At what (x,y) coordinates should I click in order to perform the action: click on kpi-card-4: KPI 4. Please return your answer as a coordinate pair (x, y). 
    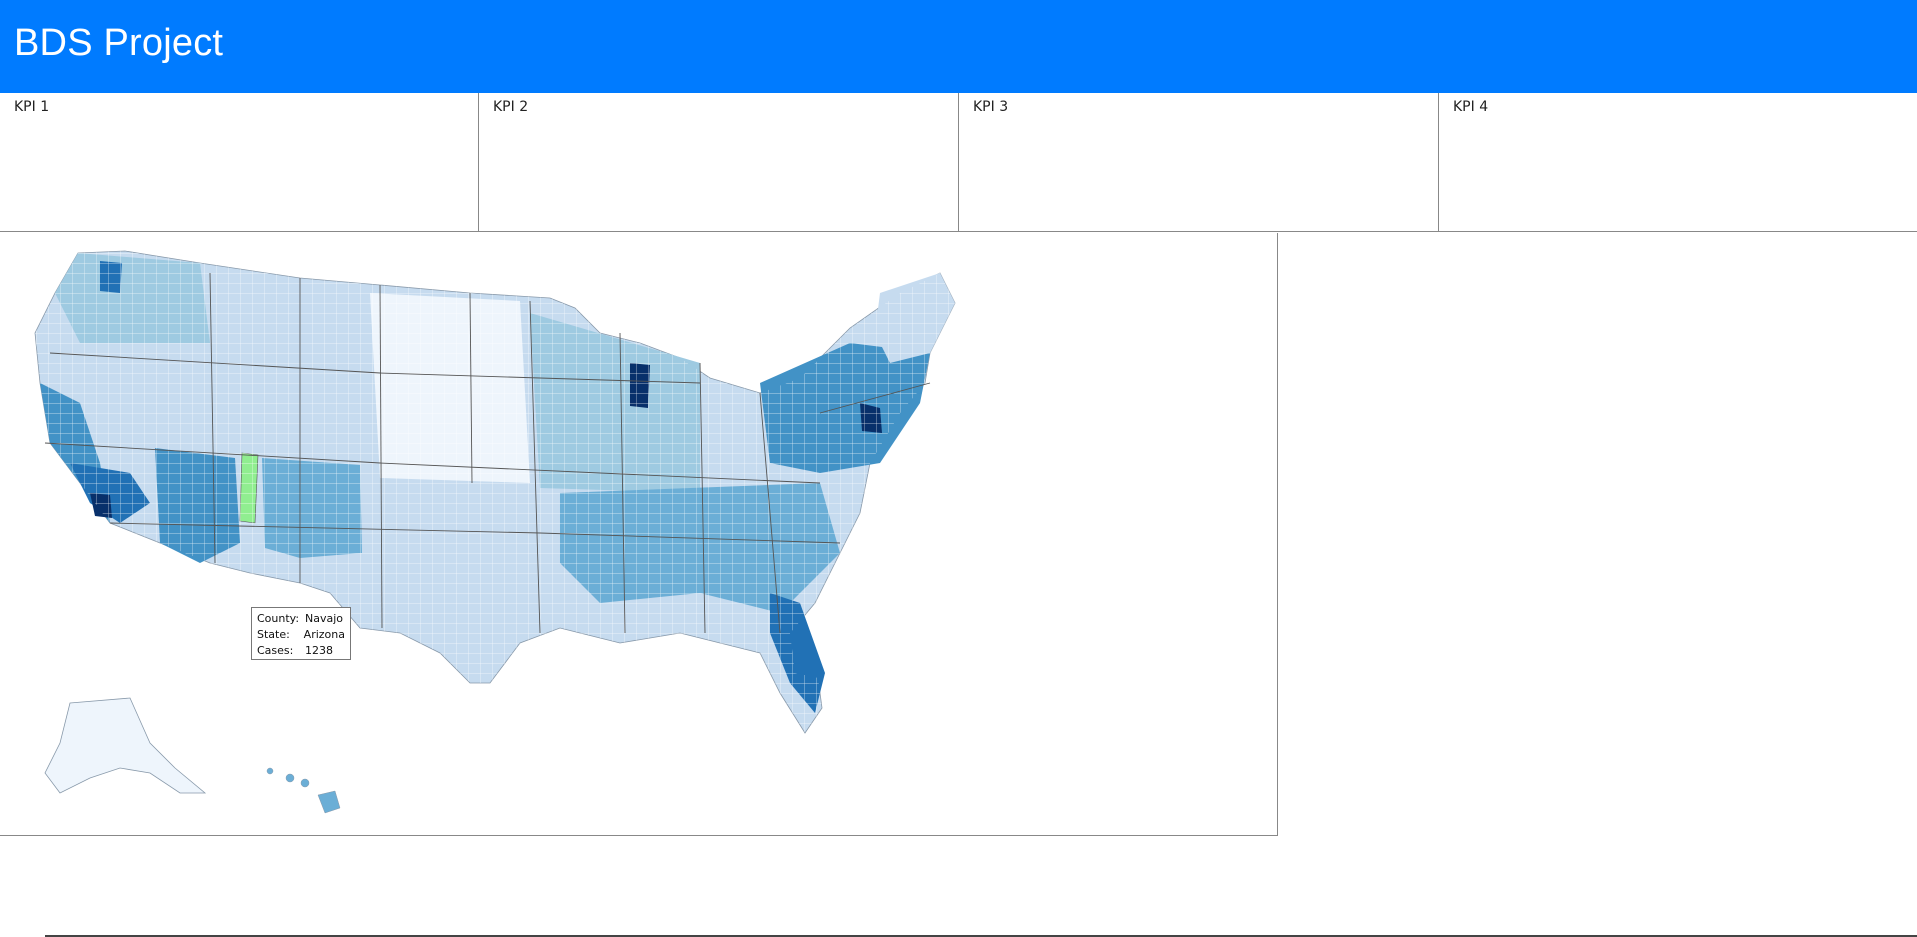
    Looking at the image, I should click on (1678, 162).